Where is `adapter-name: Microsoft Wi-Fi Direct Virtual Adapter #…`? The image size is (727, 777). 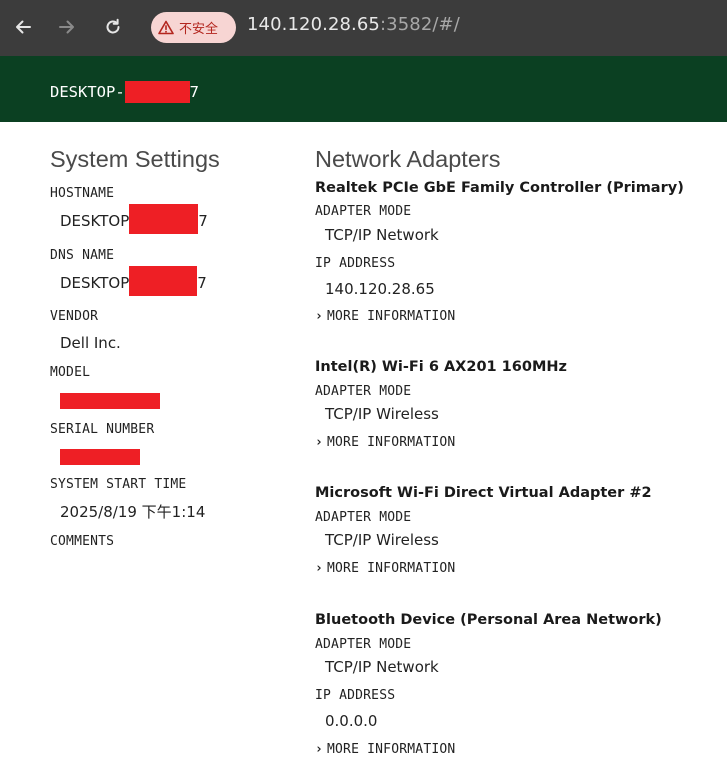 adapter-name: Microsoft Wi-Fi Direct Virtual Adapter #… is located at coordinates (483, 493).